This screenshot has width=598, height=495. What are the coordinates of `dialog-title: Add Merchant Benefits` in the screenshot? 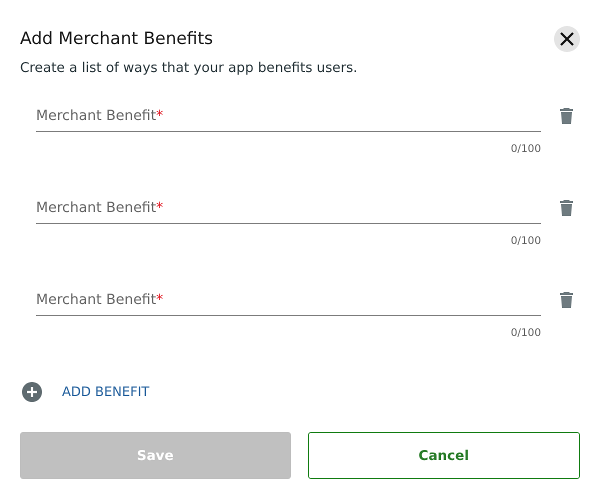 It's located at (117, 39).